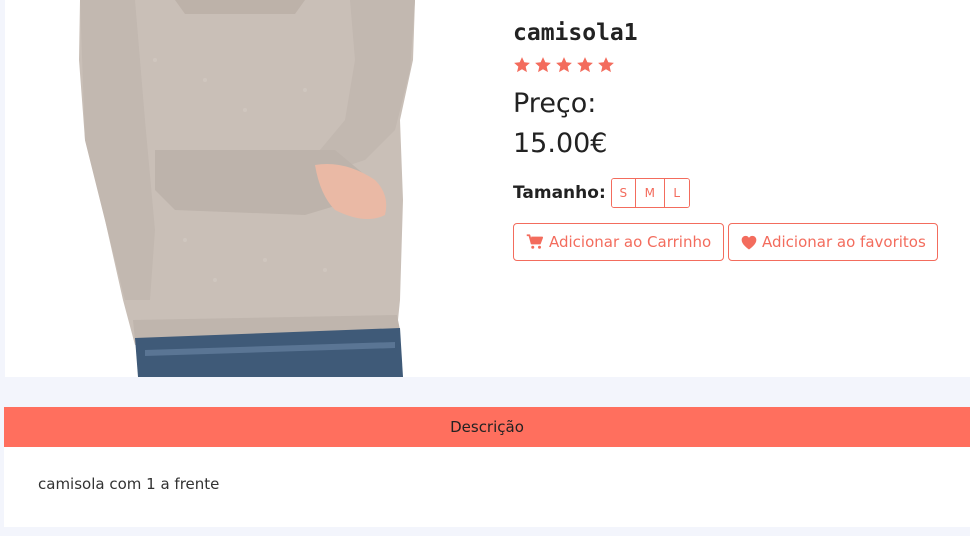  I want to click on product-name: camisola1, so click(575, 33).